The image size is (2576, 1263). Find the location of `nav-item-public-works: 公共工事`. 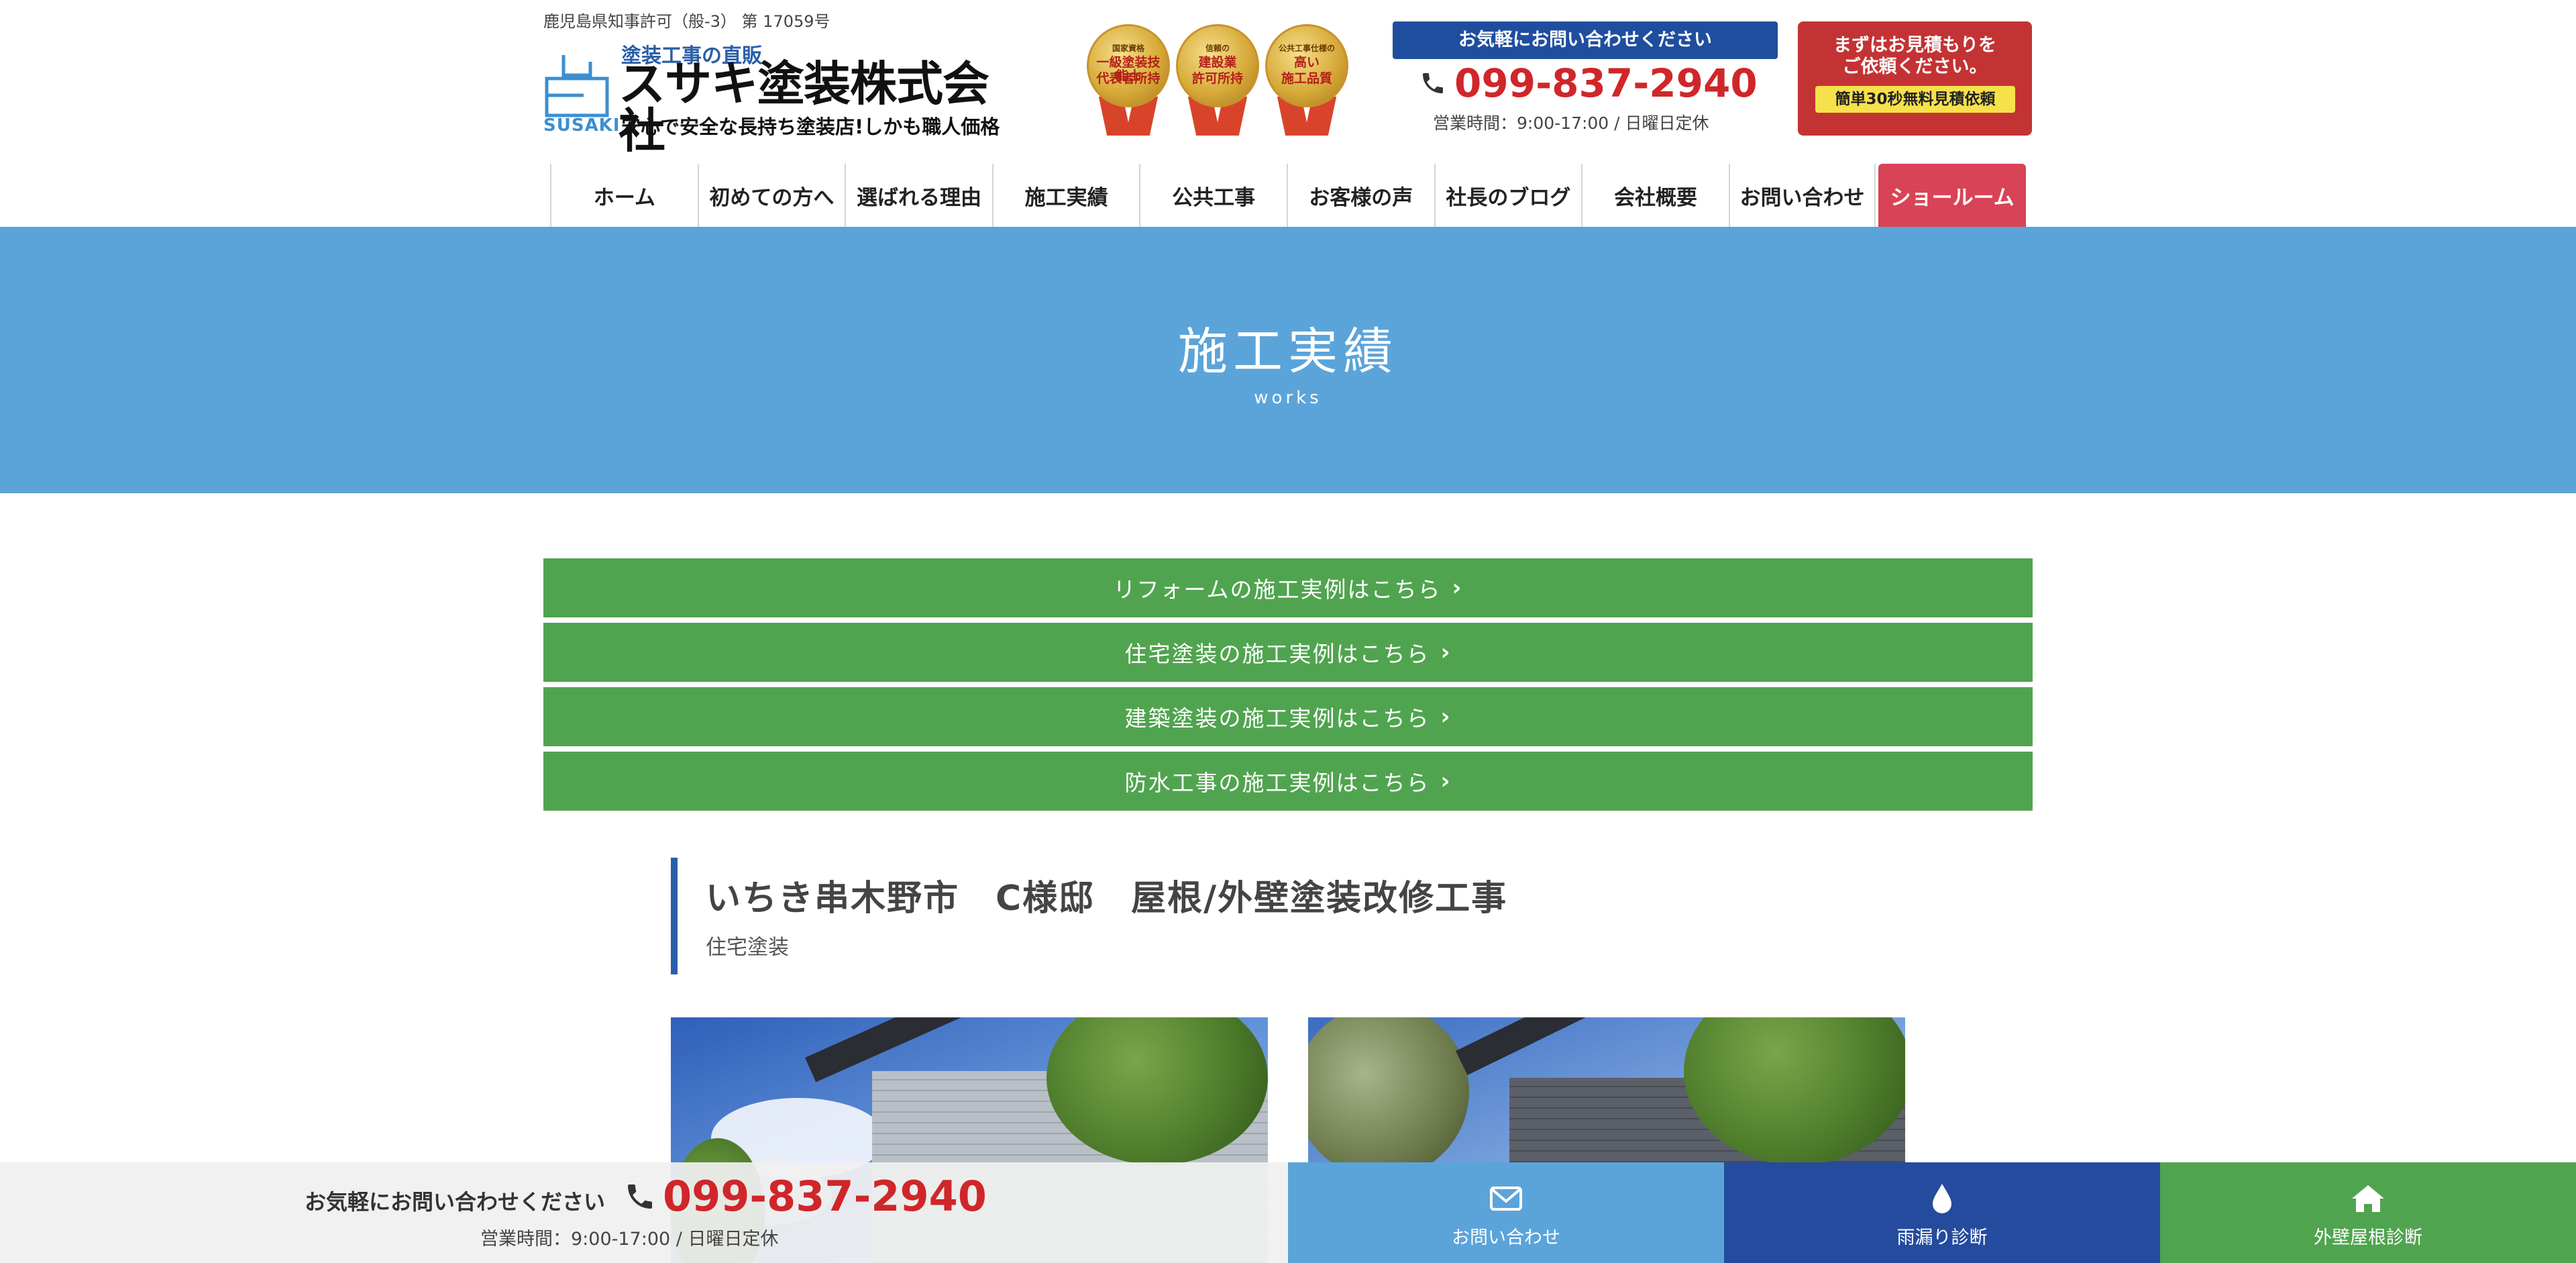

nav-item-public-works: 公共工事 is located at coordinates (1213, 195).